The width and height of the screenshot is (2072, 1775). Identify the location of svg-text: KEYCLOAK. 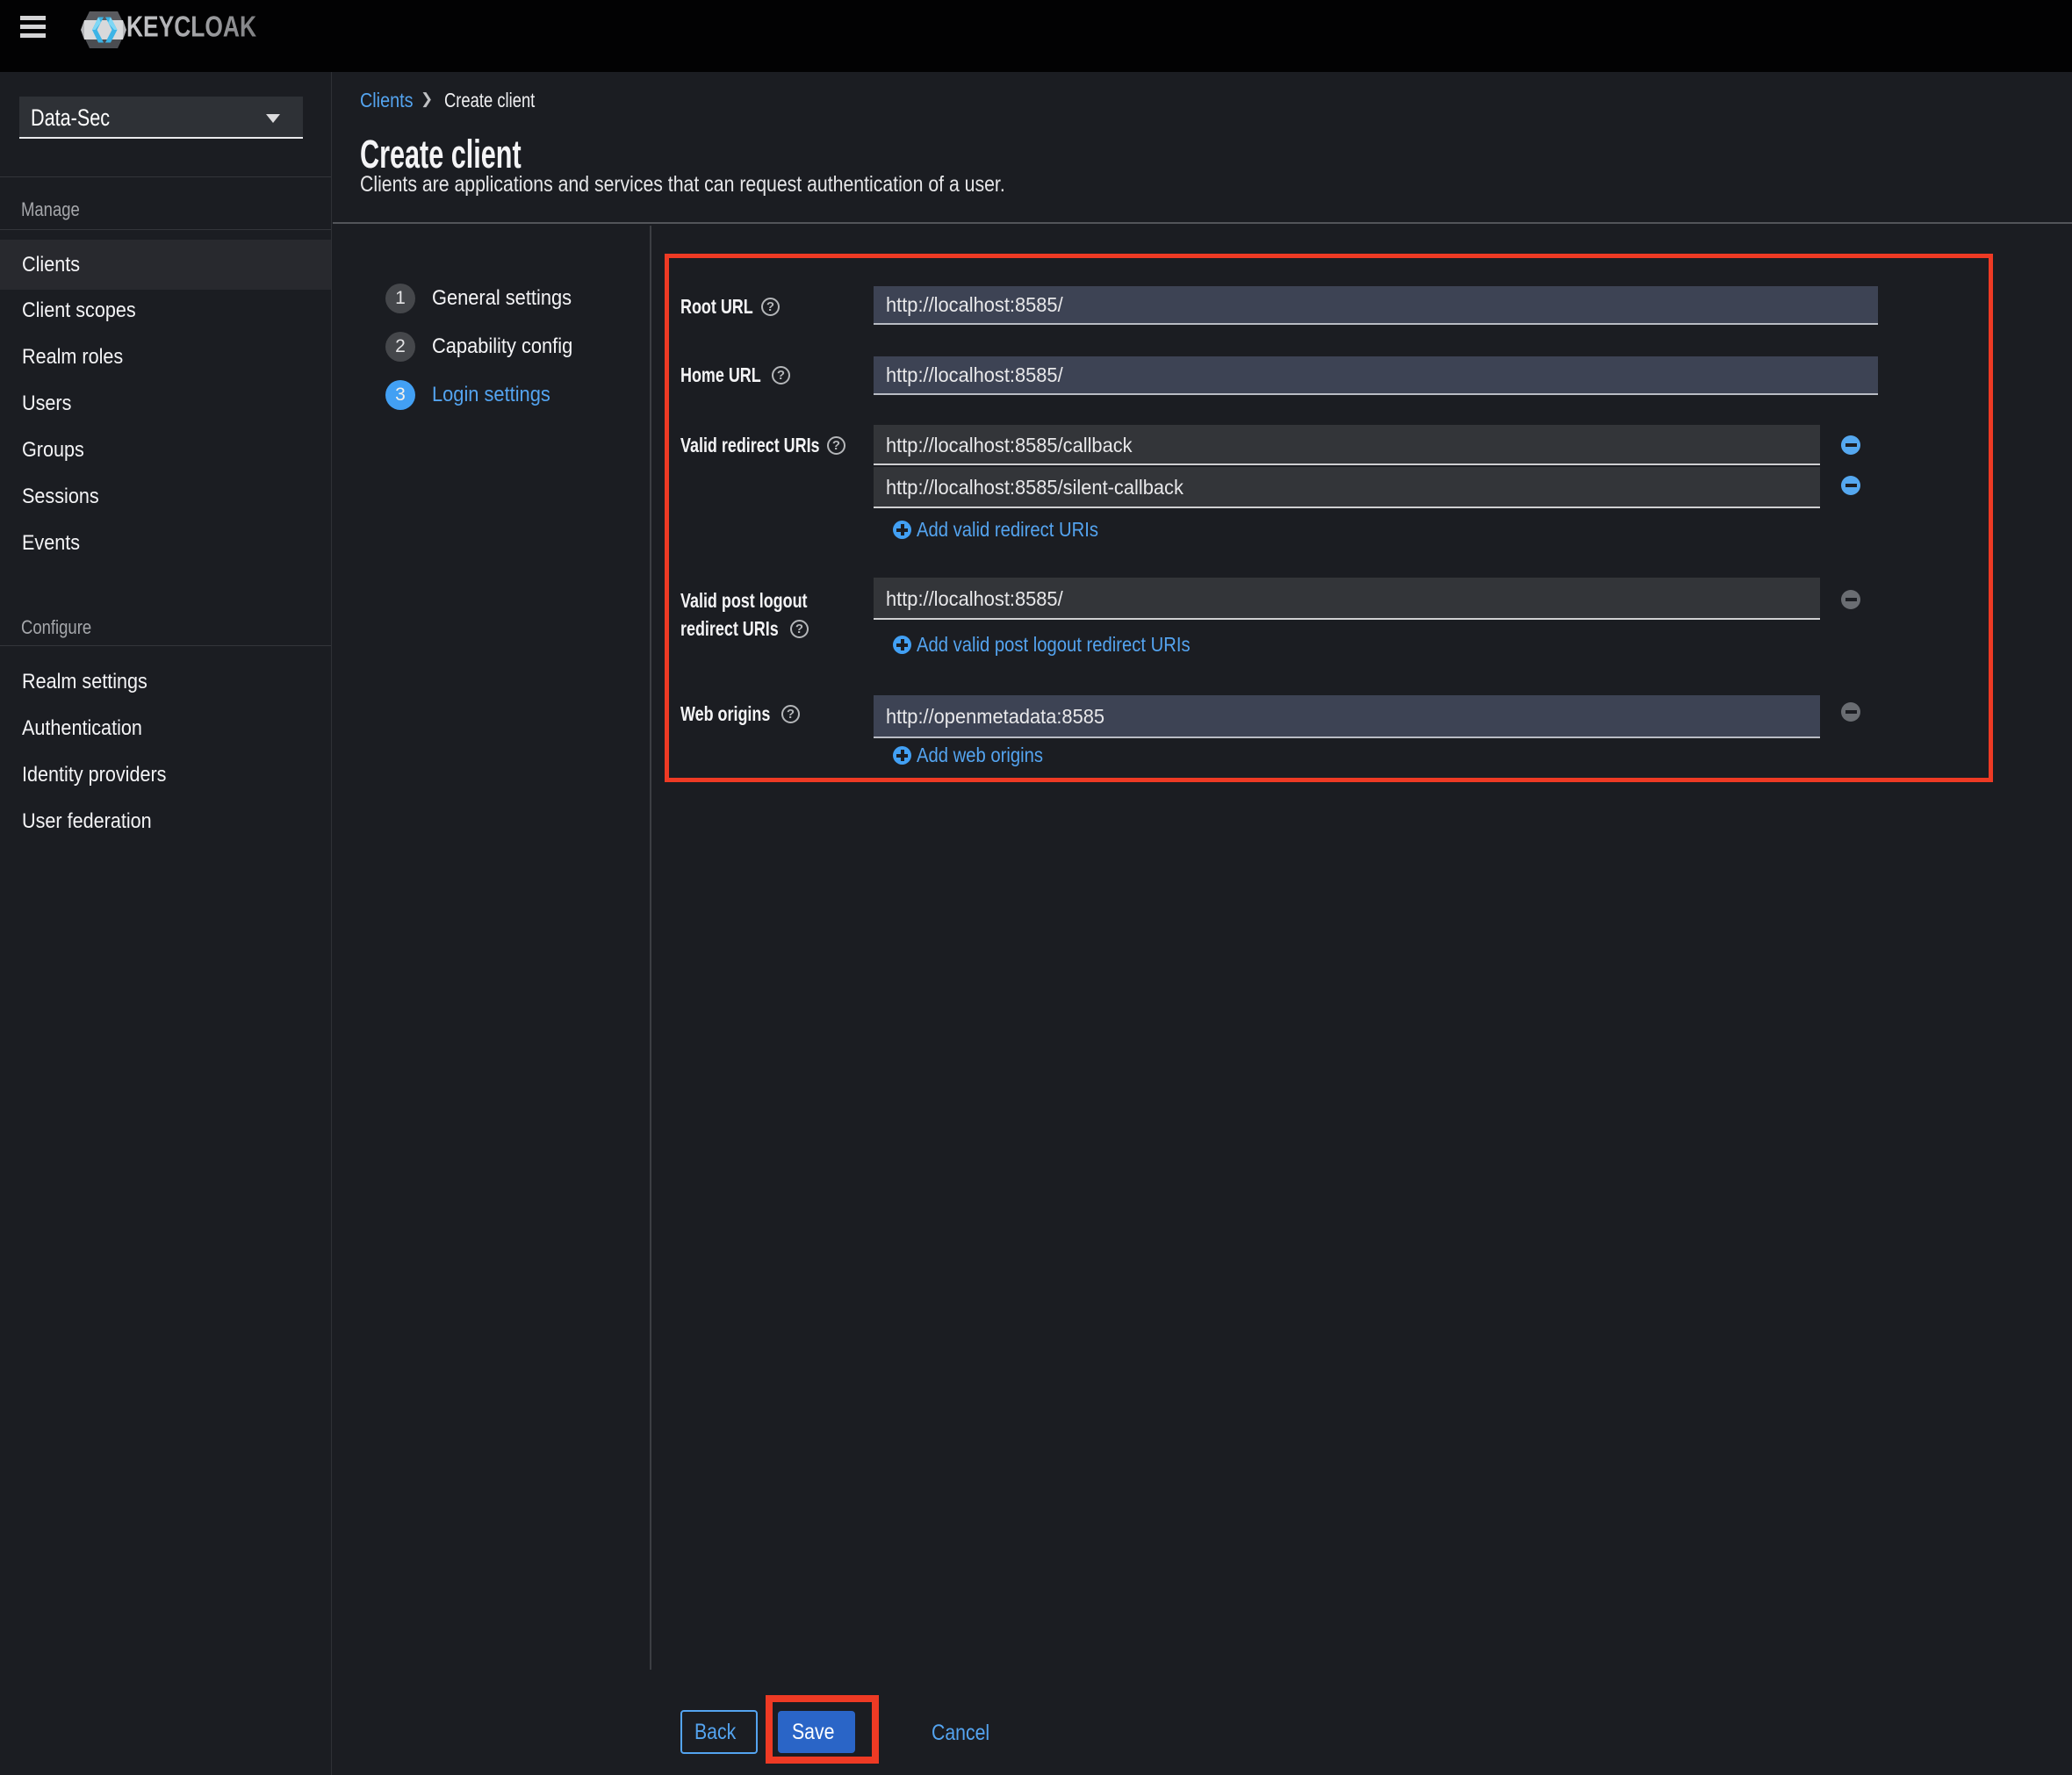
(191, 27).